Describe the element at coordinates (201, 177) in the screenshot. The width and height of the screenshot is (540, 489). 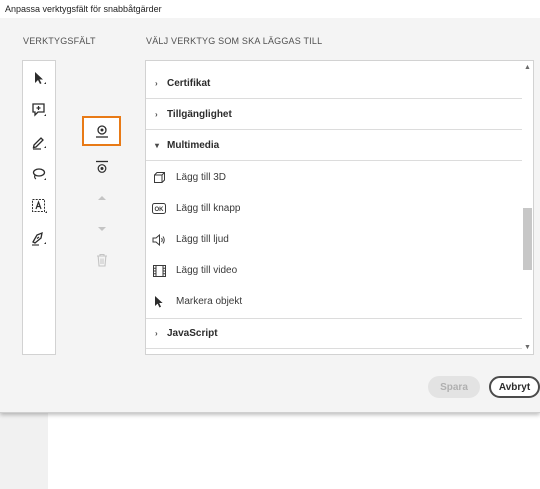
I see `tool-label: Lägg till 3D` at that location.